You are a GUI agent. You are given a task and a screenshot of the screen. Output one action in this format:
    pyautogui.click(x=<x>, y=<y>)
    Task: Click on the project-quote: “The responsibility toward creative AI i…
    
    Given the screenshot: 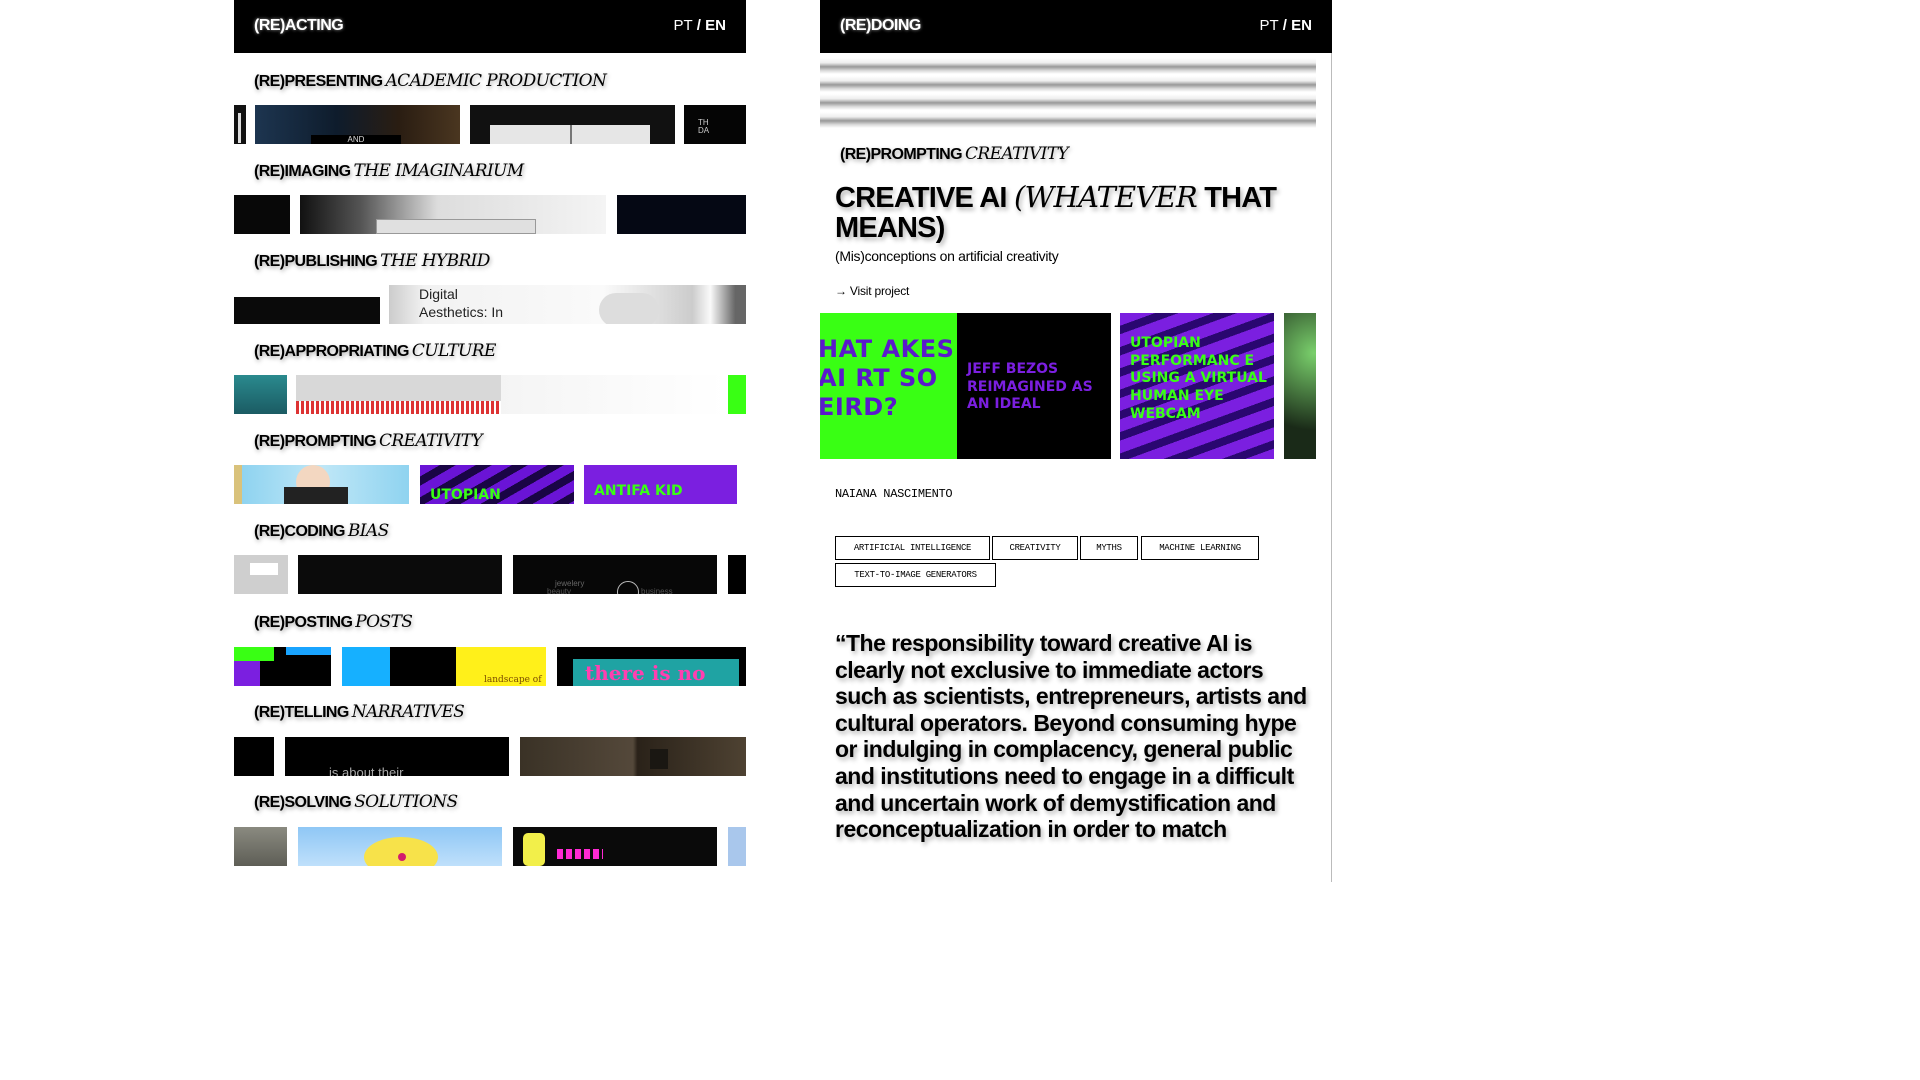 What is the action you would take?
    pyautogui.click(x=1071, y=736)
    